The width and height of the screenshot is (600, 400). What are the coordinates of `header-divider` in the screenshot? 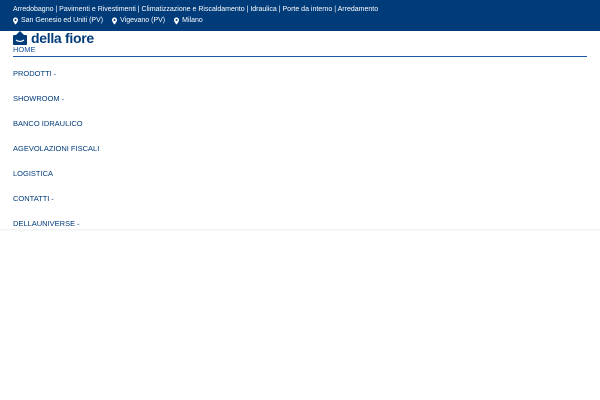 It's located at (300, 230).